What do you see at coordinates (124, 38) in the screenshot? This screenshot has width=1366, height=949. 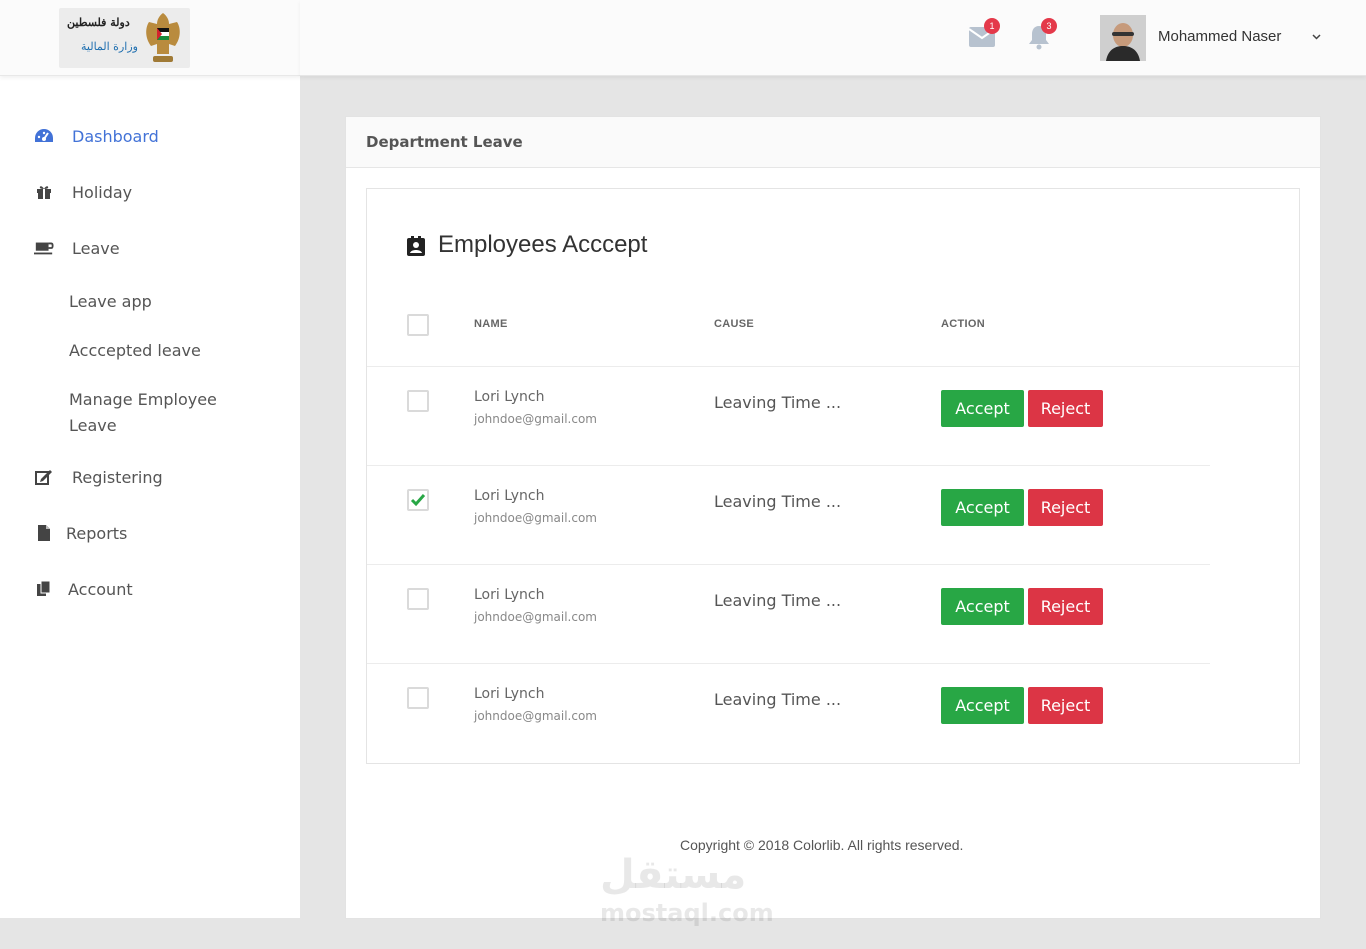 I see `ministry-logo: دولة فلسطين وزارة المالية` at bounding box center [124, 38].